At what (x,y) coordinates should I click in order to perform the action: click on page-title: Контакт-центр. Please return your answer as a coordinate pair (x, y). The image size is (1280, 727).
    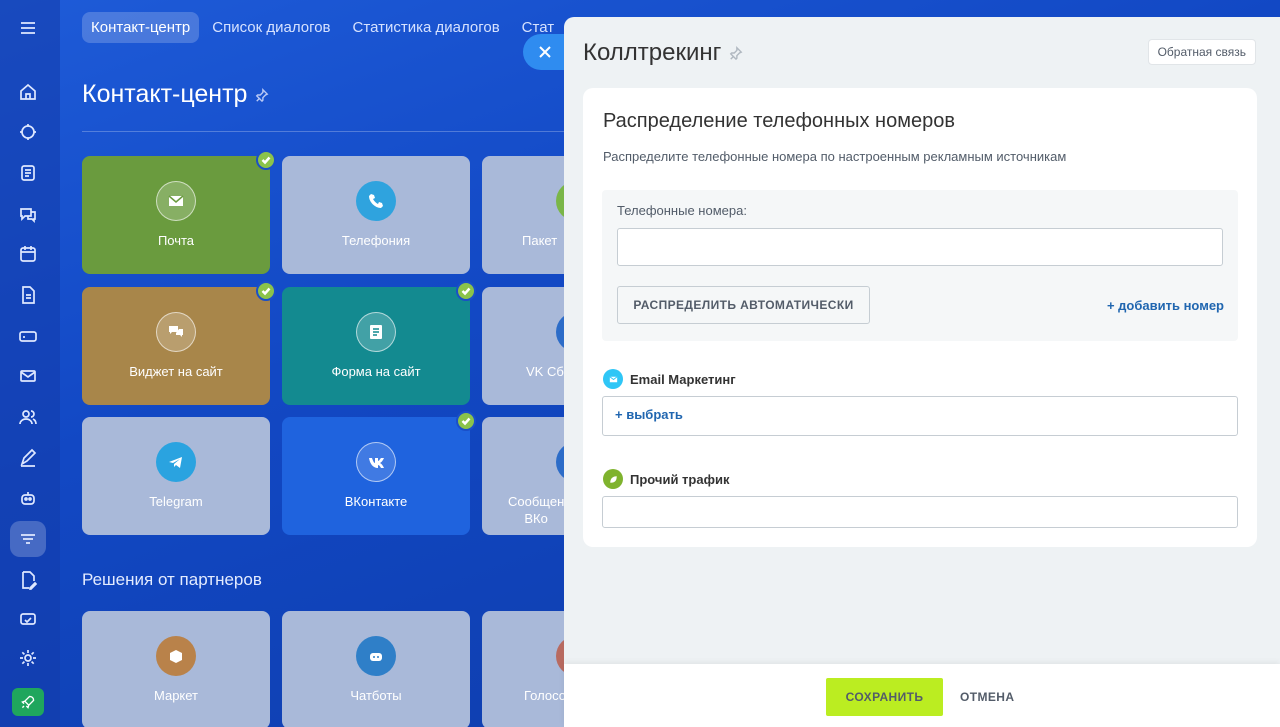
    Looking at the image, I should click on (175, 94).